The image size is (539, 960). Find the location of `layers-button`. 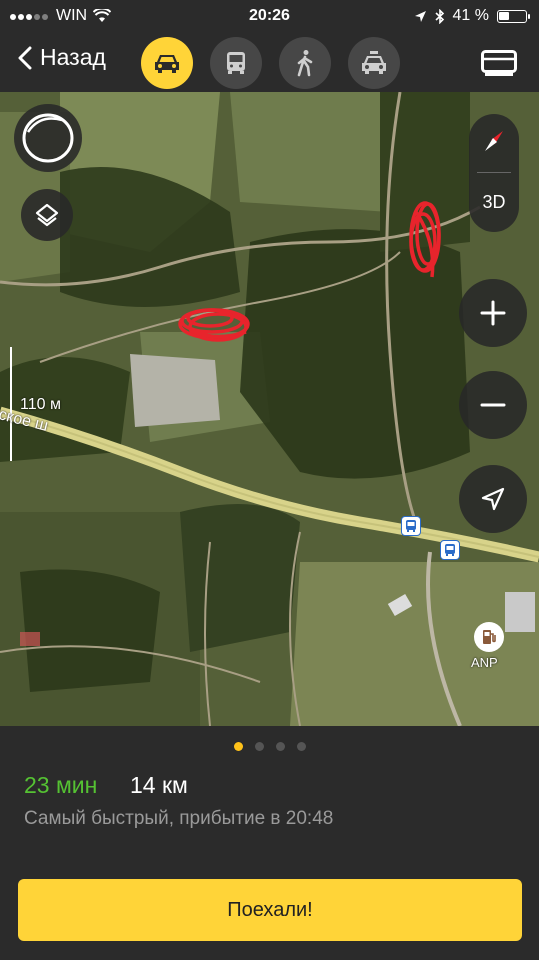

layers-button is located at coordinates (47, 215).